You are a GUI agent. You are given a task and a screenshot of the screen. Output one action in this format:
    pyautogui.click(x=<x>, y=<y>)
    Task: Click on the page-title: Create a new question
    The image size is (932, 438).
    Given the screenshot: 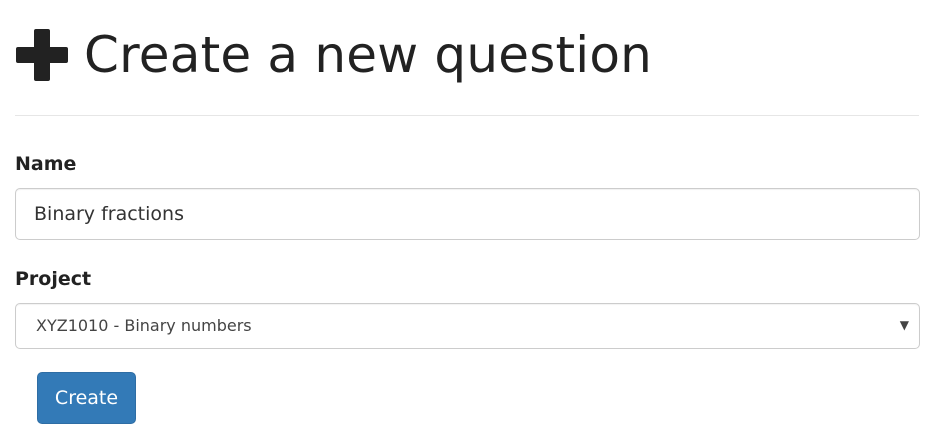 What is the action you would take?
    pyautogui.click(x=368, y=55)
    